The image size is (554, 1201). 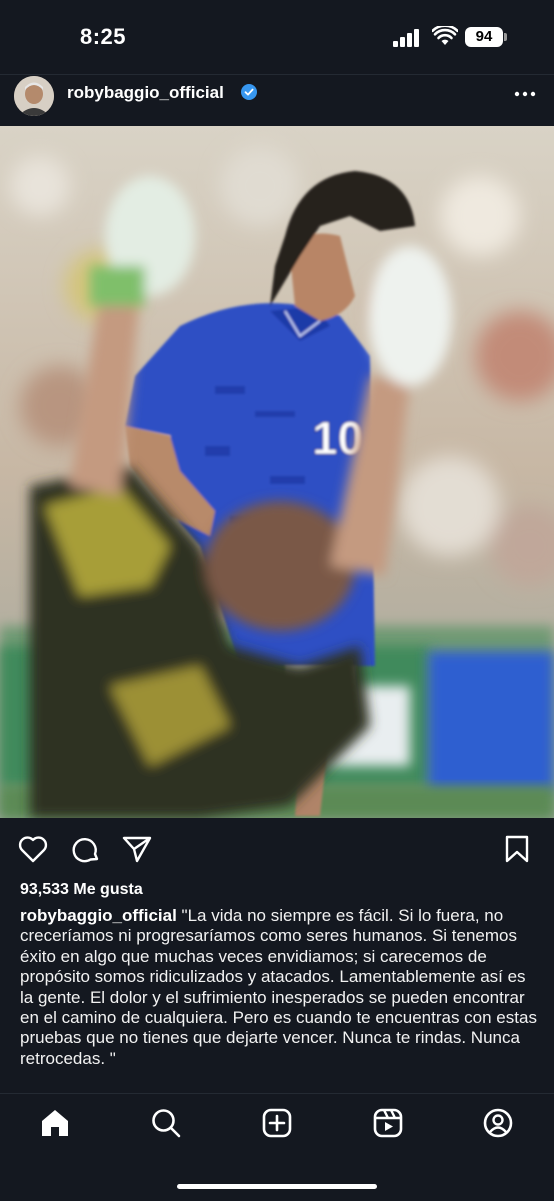 What do you see at coordinates (388, 1123) in the screenshot?
I see `reels-icon` at bounding box center [388, 1123].